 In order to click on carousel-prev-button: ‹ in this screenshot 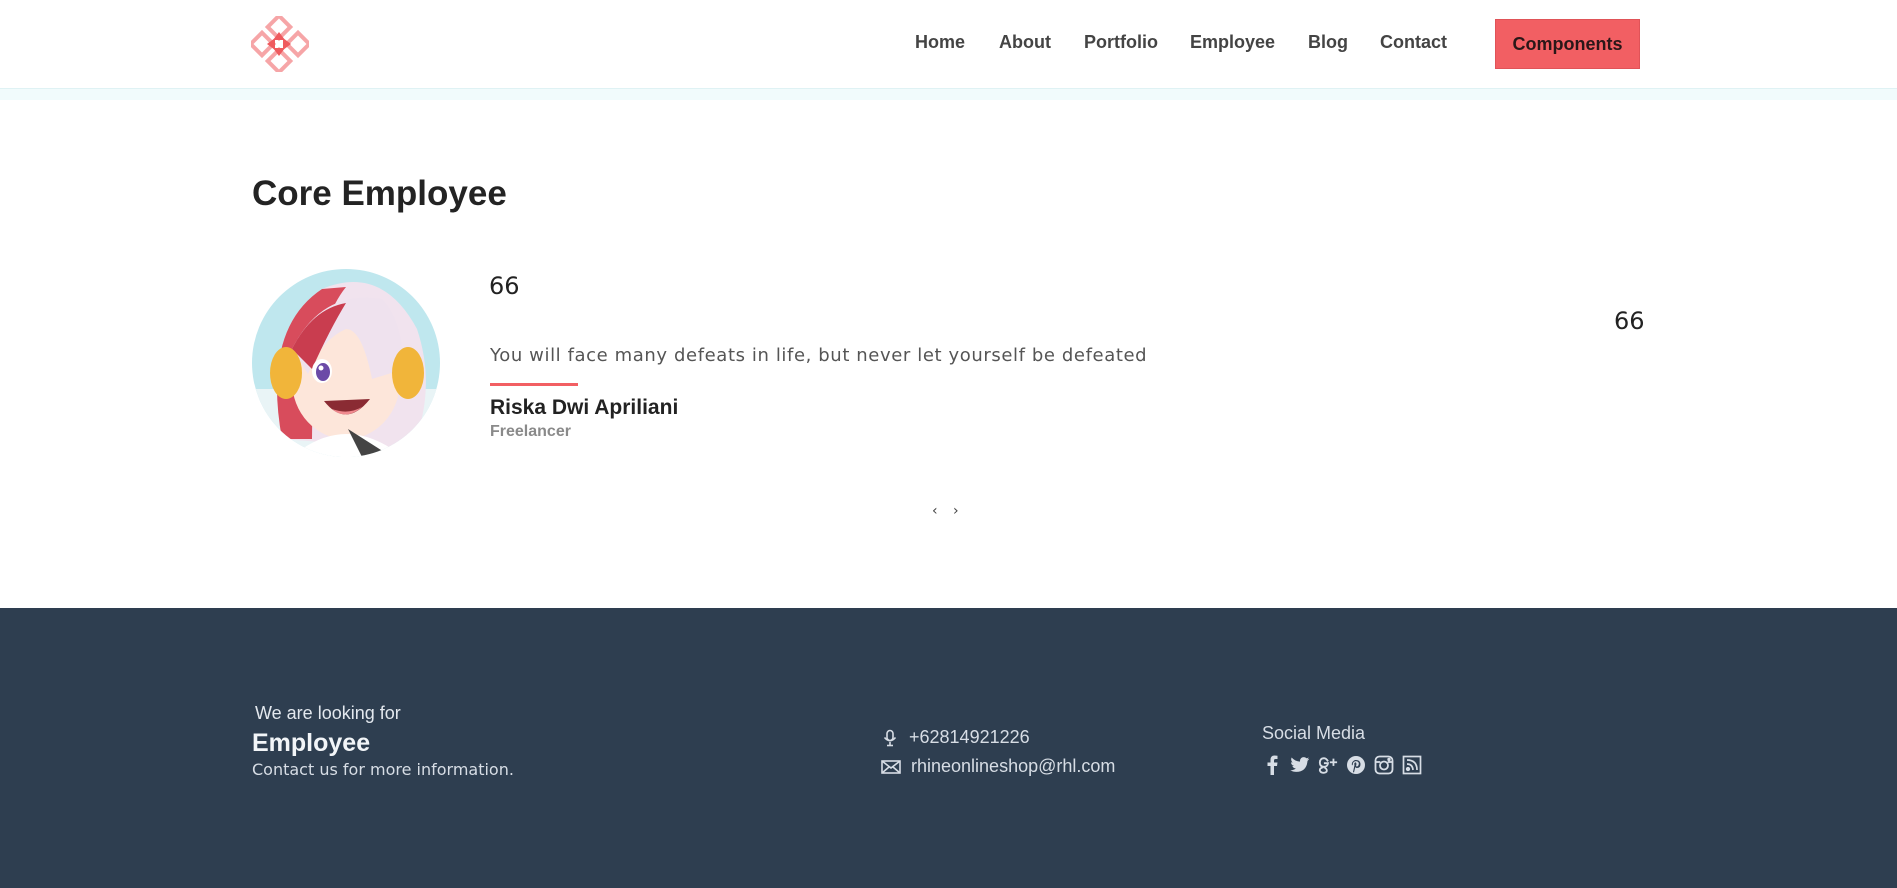, I will do `click(935, 511)`.